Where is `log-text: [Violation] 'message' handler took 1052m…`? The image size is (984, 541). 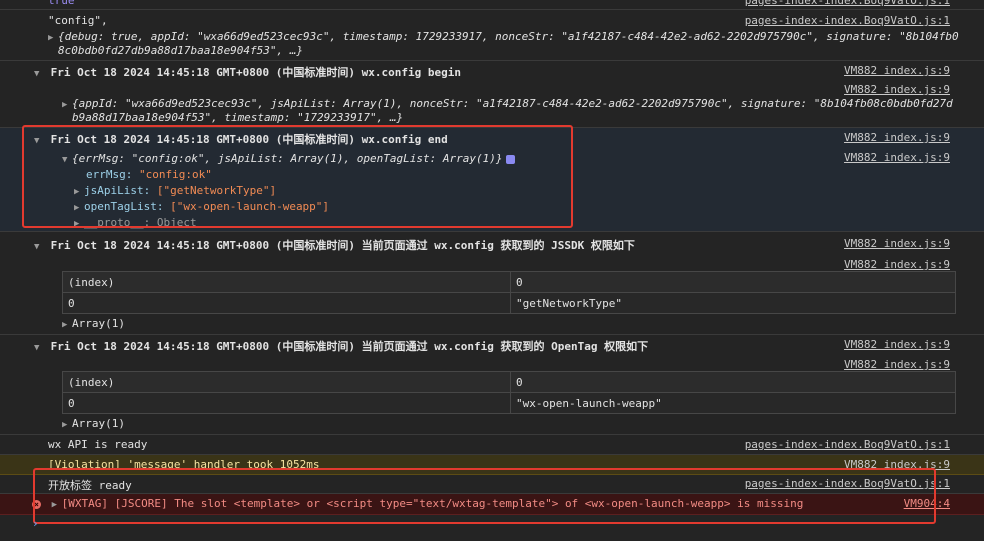 log-text: [Violation] 'message' handler took 1052m… is located at coordinates (184, 464).